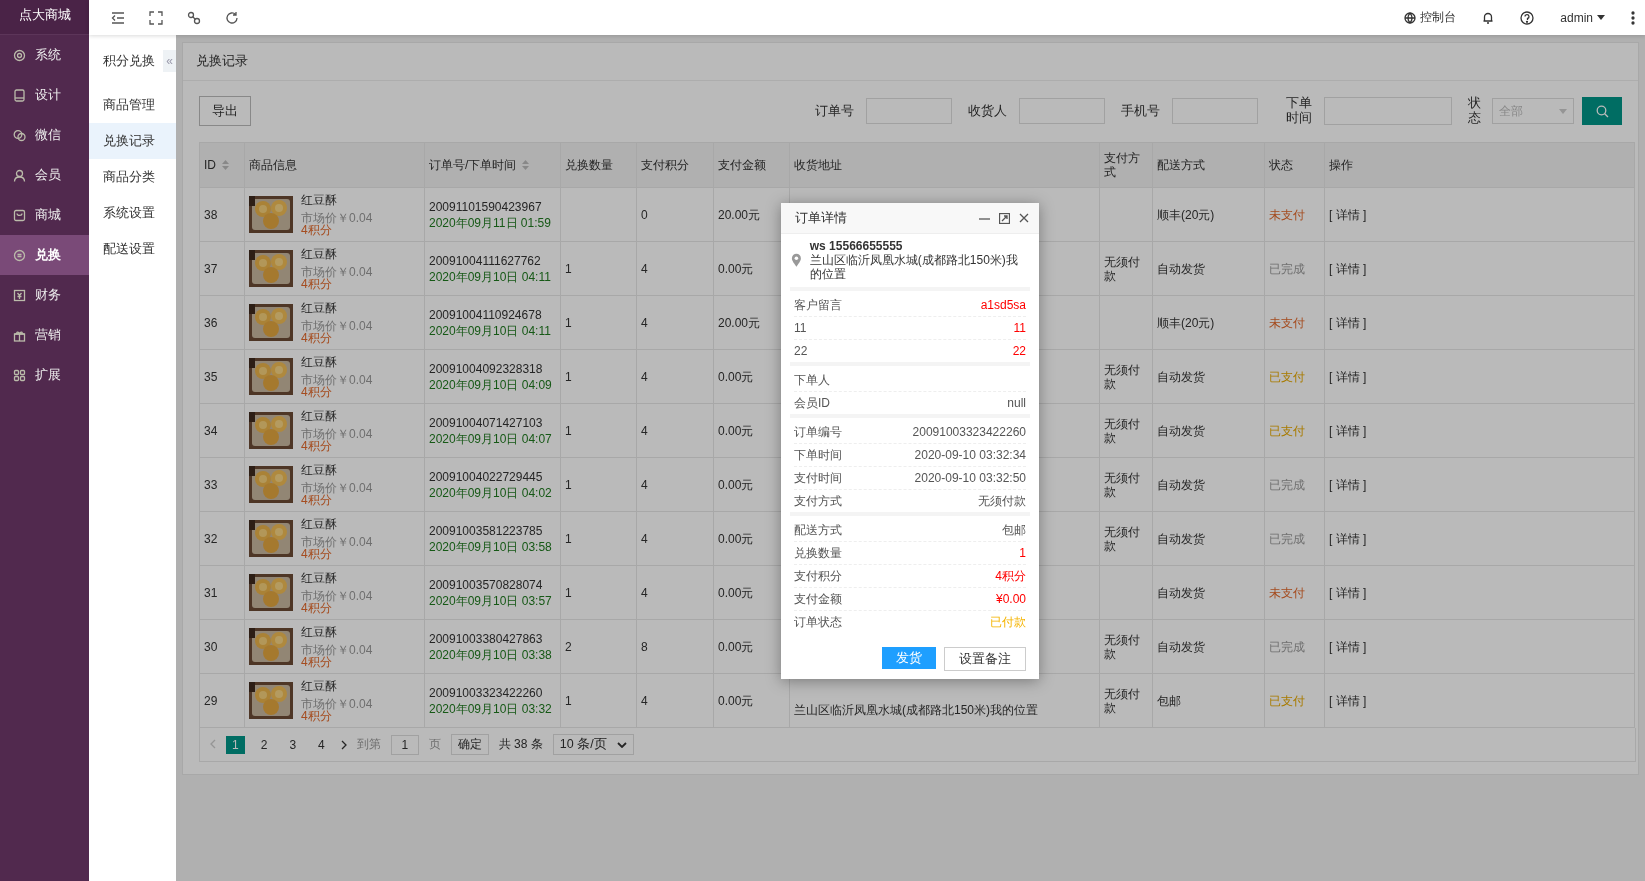 The width and height of the screenshot is (1645, 881). Describe the element at coordinates (486, 314) in the screenshot. I see `order-number: 20091004110924678` at that location.